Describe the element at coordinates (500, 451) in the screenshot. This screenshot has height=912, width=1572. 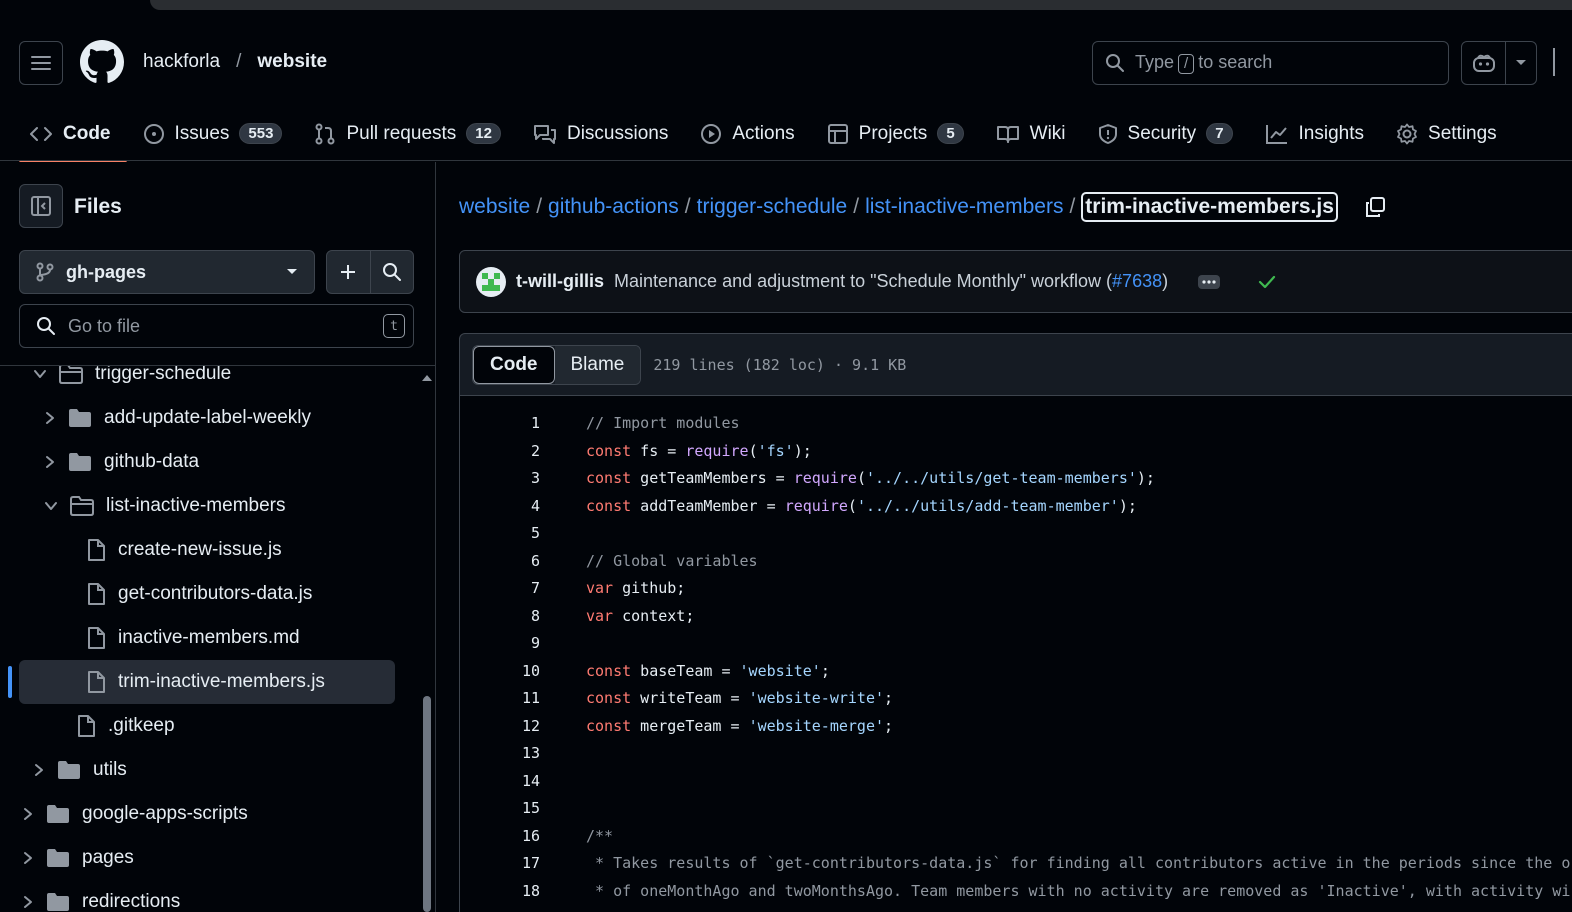
I see `line-number: 2` at that location.